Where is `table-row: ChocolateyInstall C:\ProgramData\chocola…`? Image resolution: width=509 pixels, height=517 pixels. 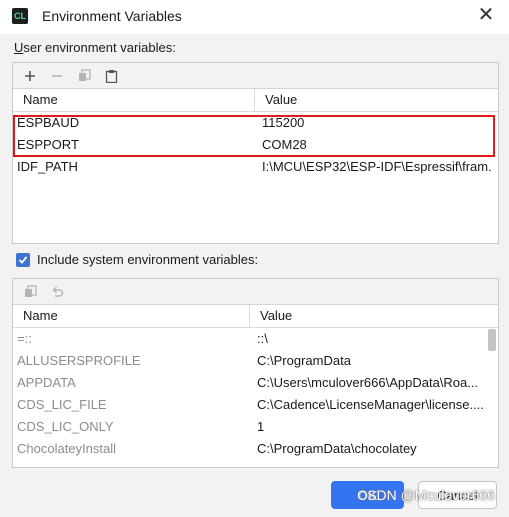
table-row: ChocolateyInstall C:\ProgramData\chocola… is located at coordinates (255, 449).